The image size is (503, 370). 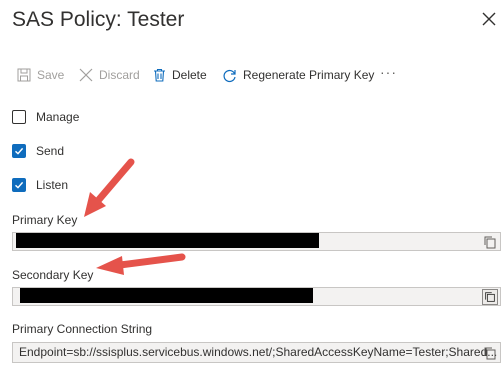 I want to click on listen-label: Listen, so click(x=52, y=185).